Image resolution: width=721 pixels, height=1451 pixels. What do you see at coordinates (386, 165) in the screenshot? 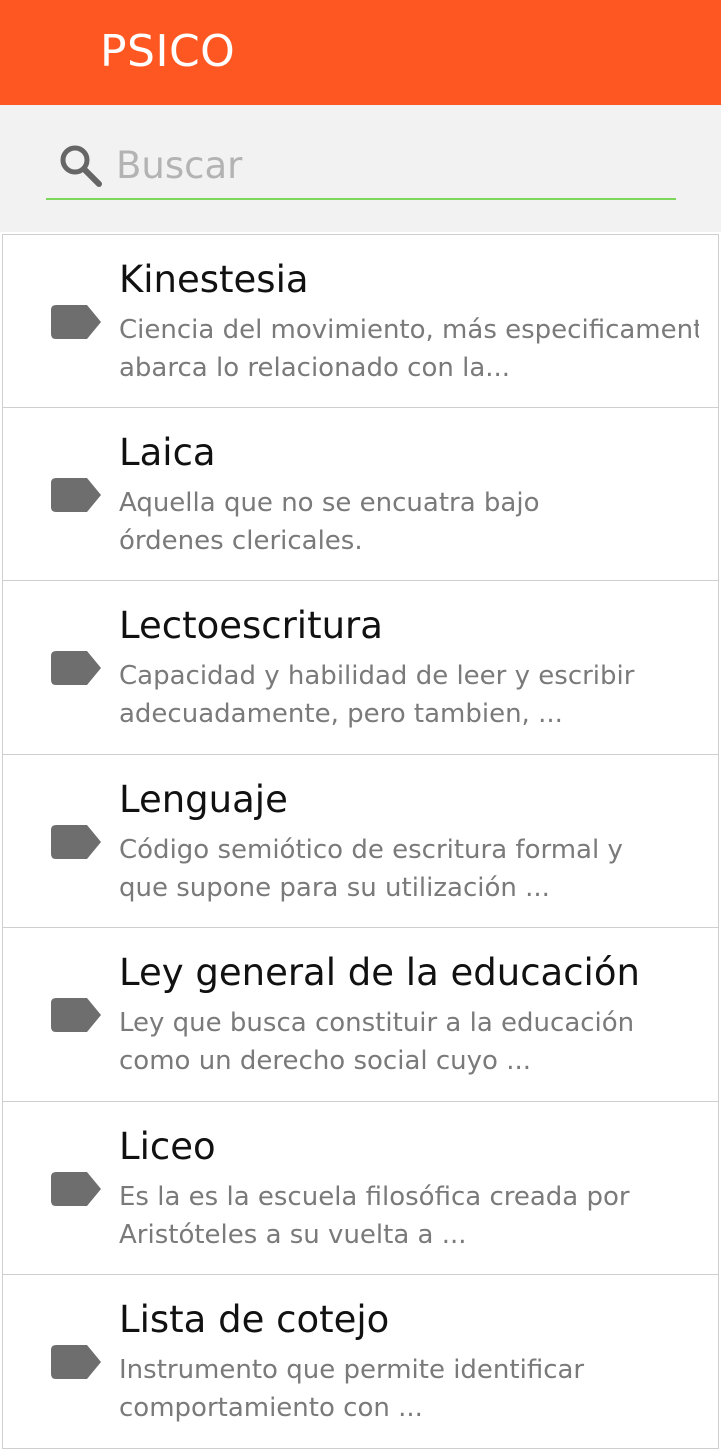
I see `search-input` at bounding box center [386, 165].